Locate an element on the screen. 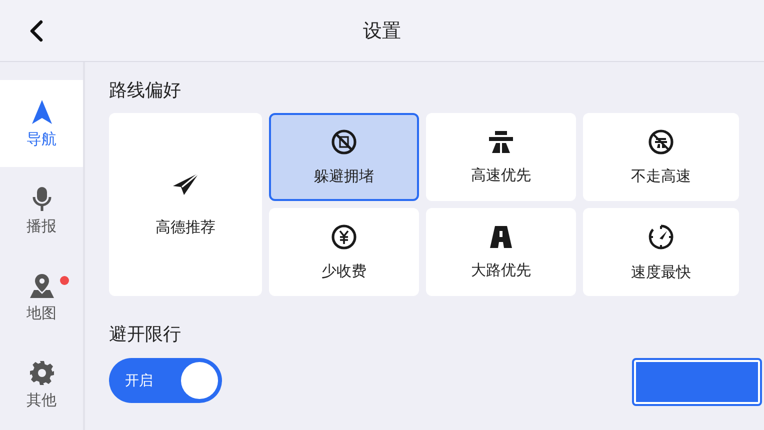 The image size is (764, 430). map-pin-icon is located at coordinates (41, 285).